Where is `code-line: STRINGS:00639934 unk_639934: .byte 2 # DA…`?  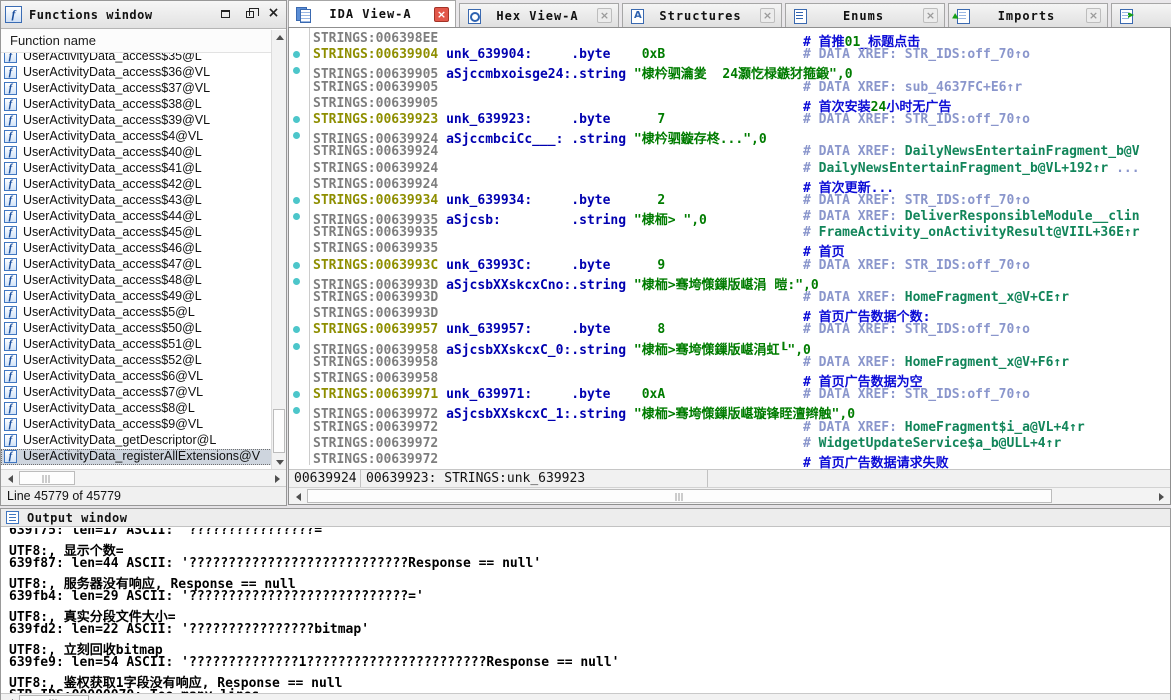 code-line: STRINGS:00639934 unk_639934: .byte 2 # DA… is located at coordinates (740, 201).